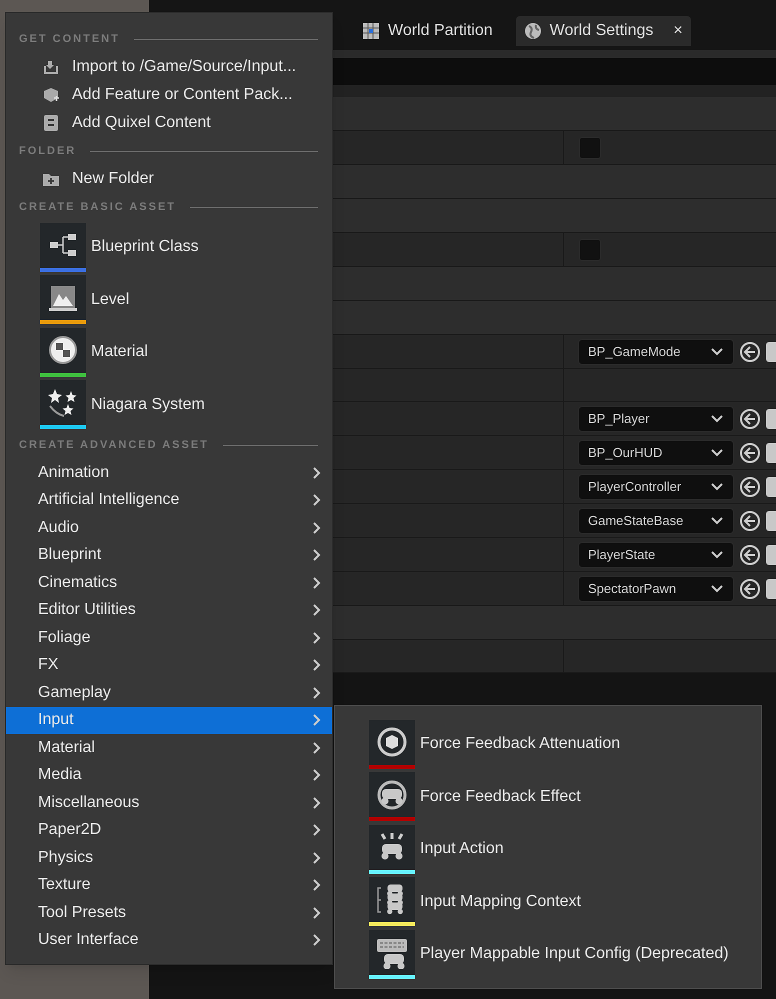 This screenshot has width=776, height=999. What do you see at coordinates (656, 555) in the screenshot?
I see `class-dropdown: PlayerState` at bounding box center [656, 555].